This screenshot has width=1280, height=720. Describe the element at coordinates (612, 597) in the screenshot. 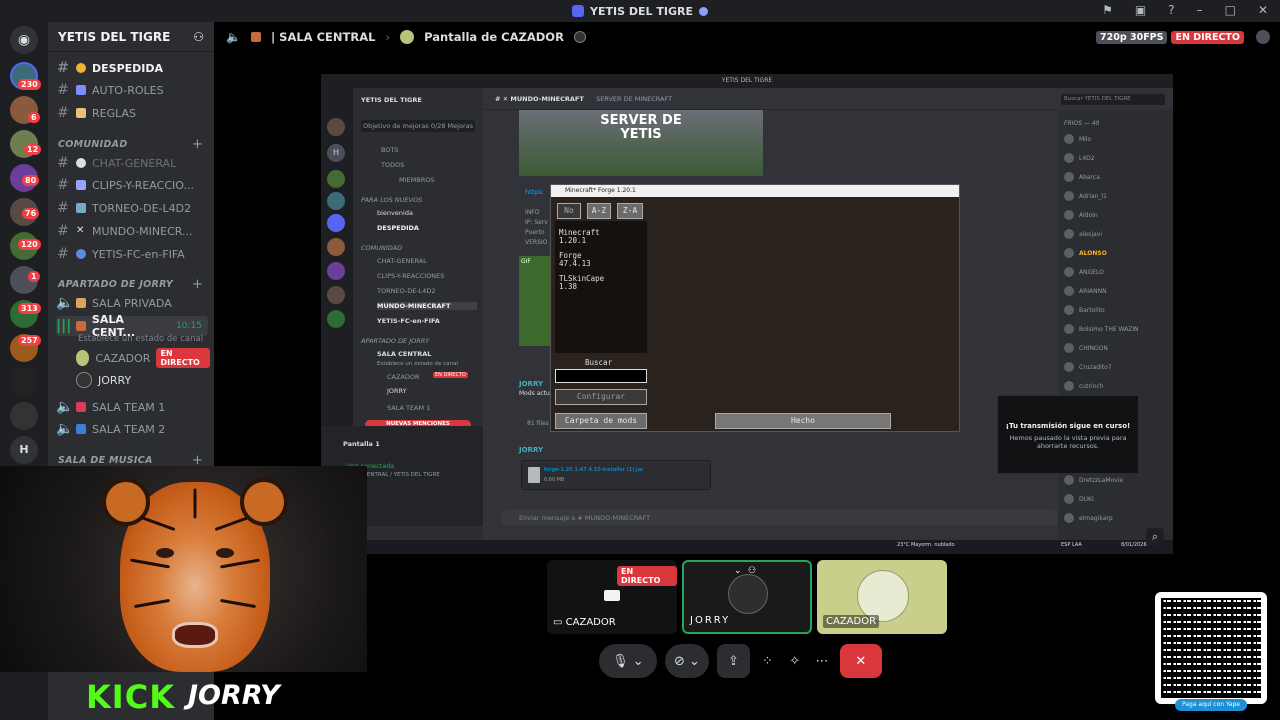

I see `participant-tile-cazador-stream: EN DIRECTO ▭ CAZADOR` at that location.